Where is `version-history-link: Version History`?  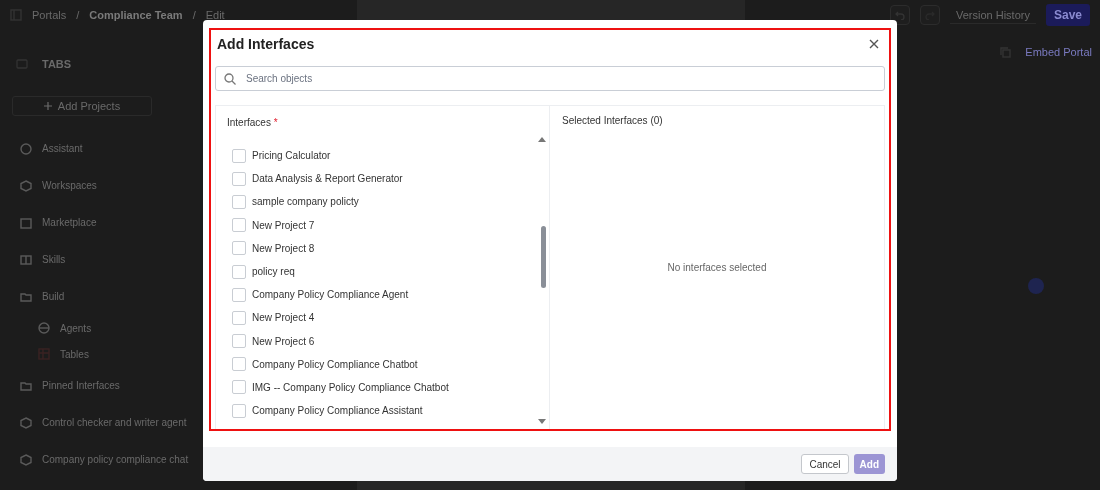
version-history-link: Version History is located at coordinates (993, 15).